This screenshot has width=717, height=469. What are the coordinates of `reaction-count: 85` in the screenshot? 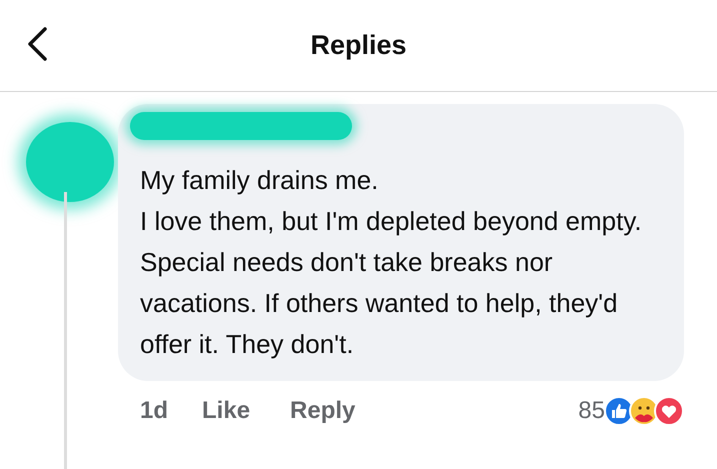 It's located at (591, 411).